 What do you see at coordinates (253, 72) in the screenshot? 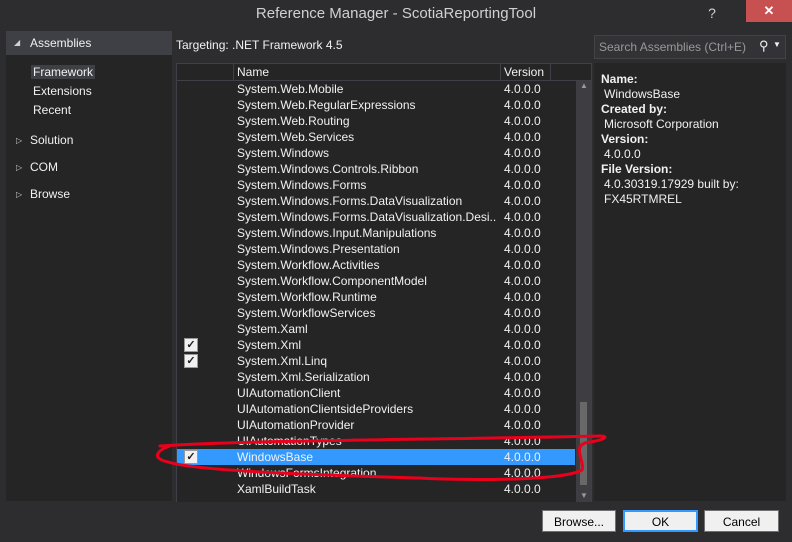
I see `column-header-name: Name` at bounding box center [253, 72].